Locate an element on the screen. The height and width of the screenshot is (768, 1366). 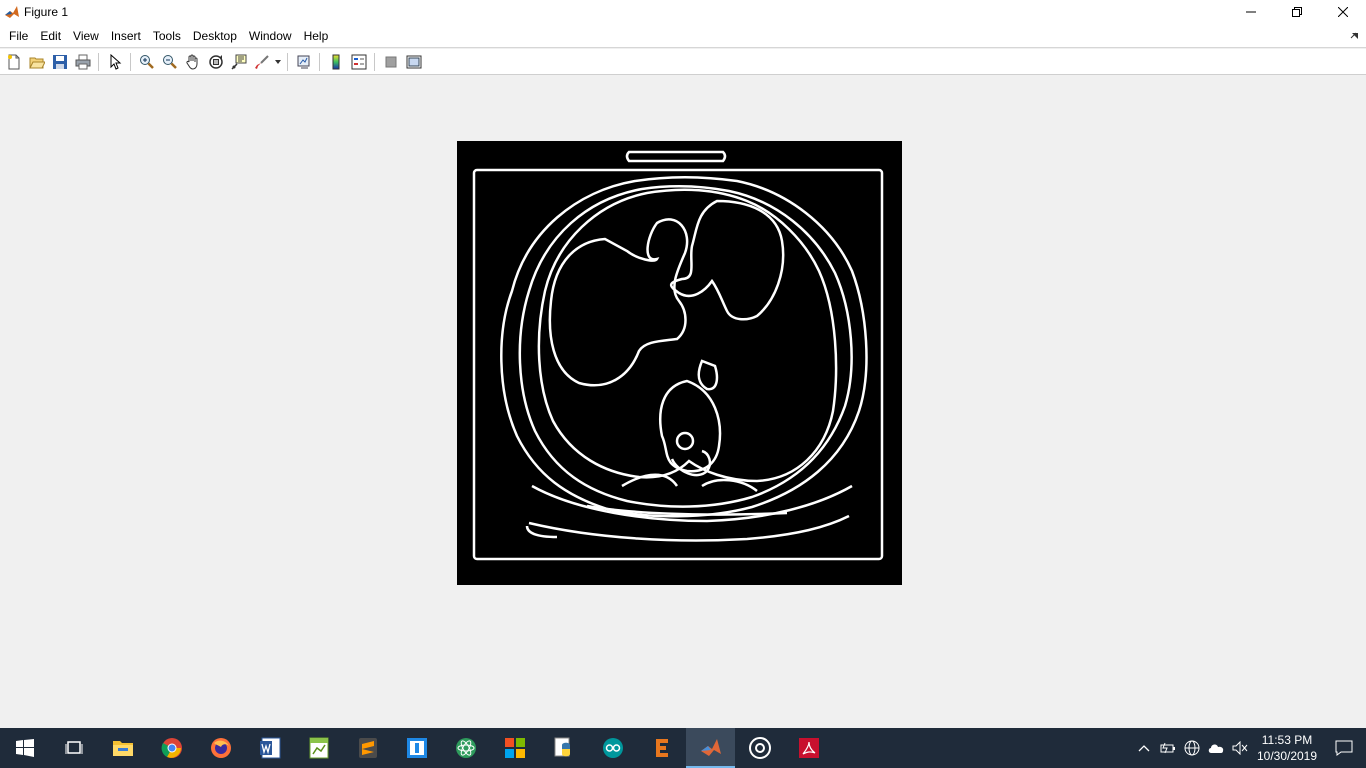
data-cursor-icon is located at coordinates (238, 62).